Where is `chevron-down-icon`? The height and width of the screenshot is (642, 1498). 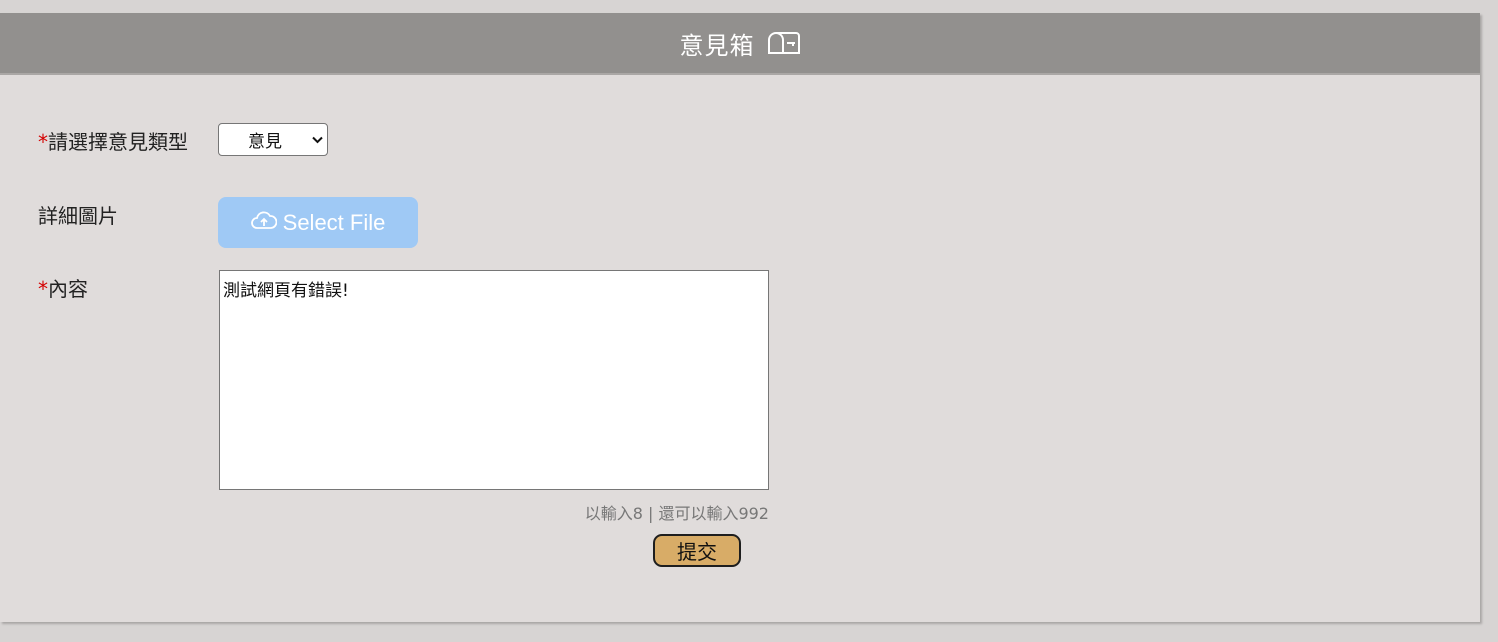 chevron-down-icon is located at coordinates (317, 140).